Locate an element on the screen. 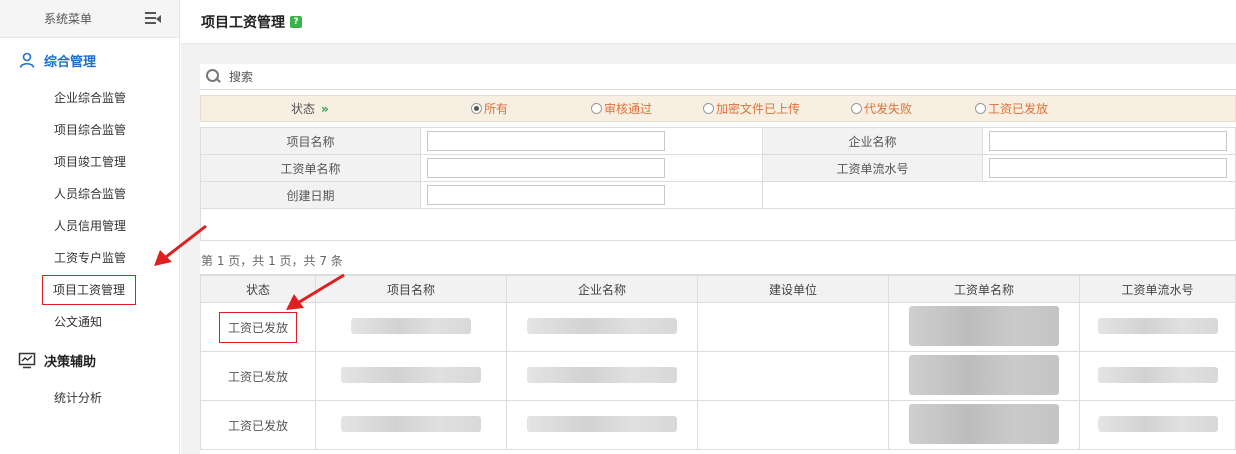 The width and height of the screenshot is (1236, 454). double-chevron-right-icon: » is located at coordinates (325, 108).